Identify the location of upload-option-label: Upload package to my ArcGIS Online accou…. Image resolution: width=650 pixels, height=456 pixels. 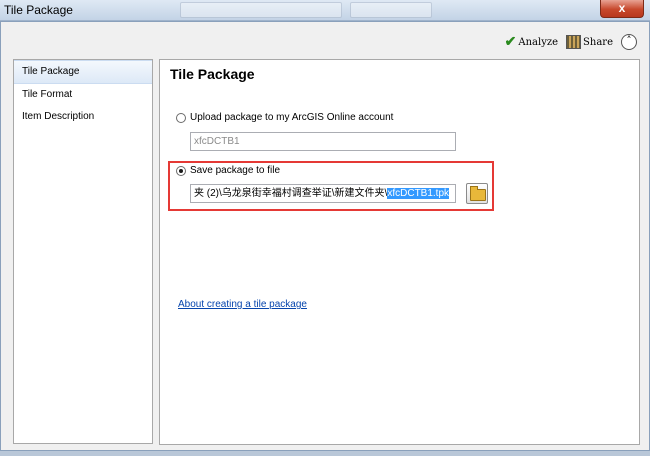
(292, 117).